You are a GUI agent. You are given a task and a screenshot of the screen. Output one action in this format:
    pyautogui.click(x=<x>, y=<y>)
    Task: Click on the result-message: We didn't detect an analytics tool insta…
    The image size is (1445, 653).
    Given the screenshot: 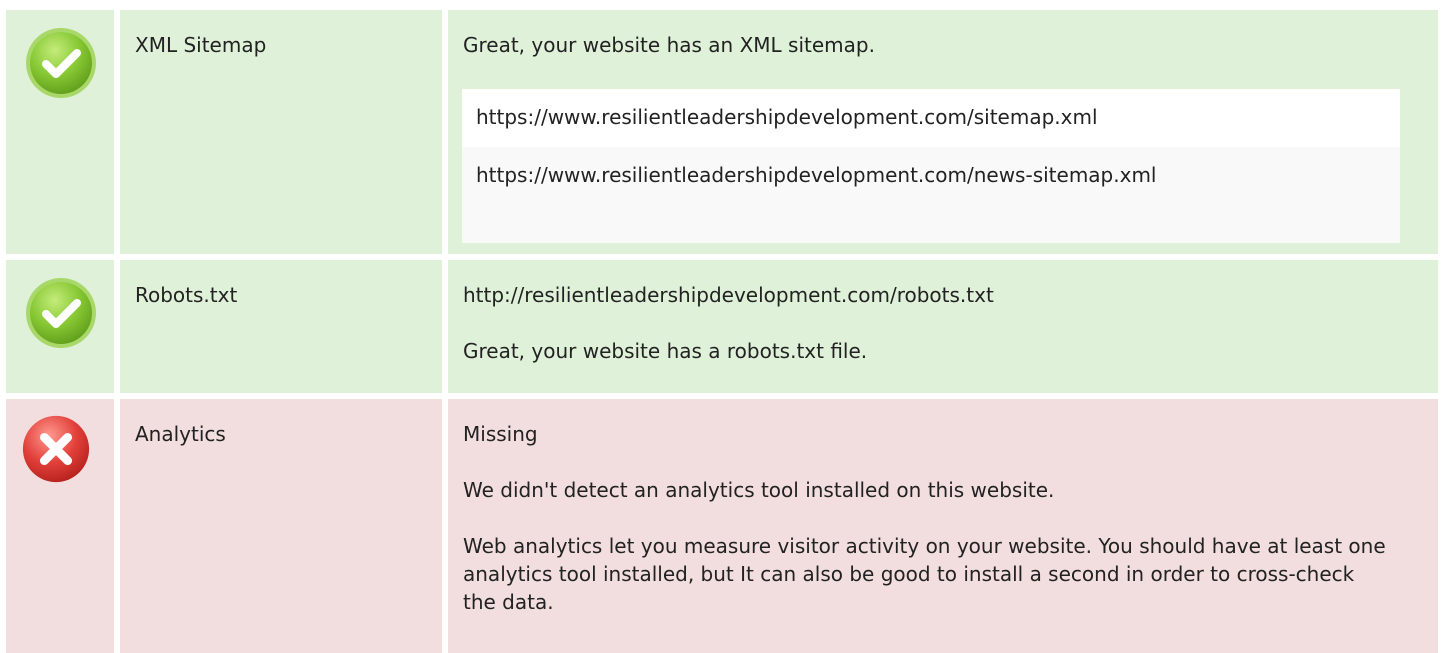 What is the action you would take?
    pyautogui.click(x=759, y=490)
    